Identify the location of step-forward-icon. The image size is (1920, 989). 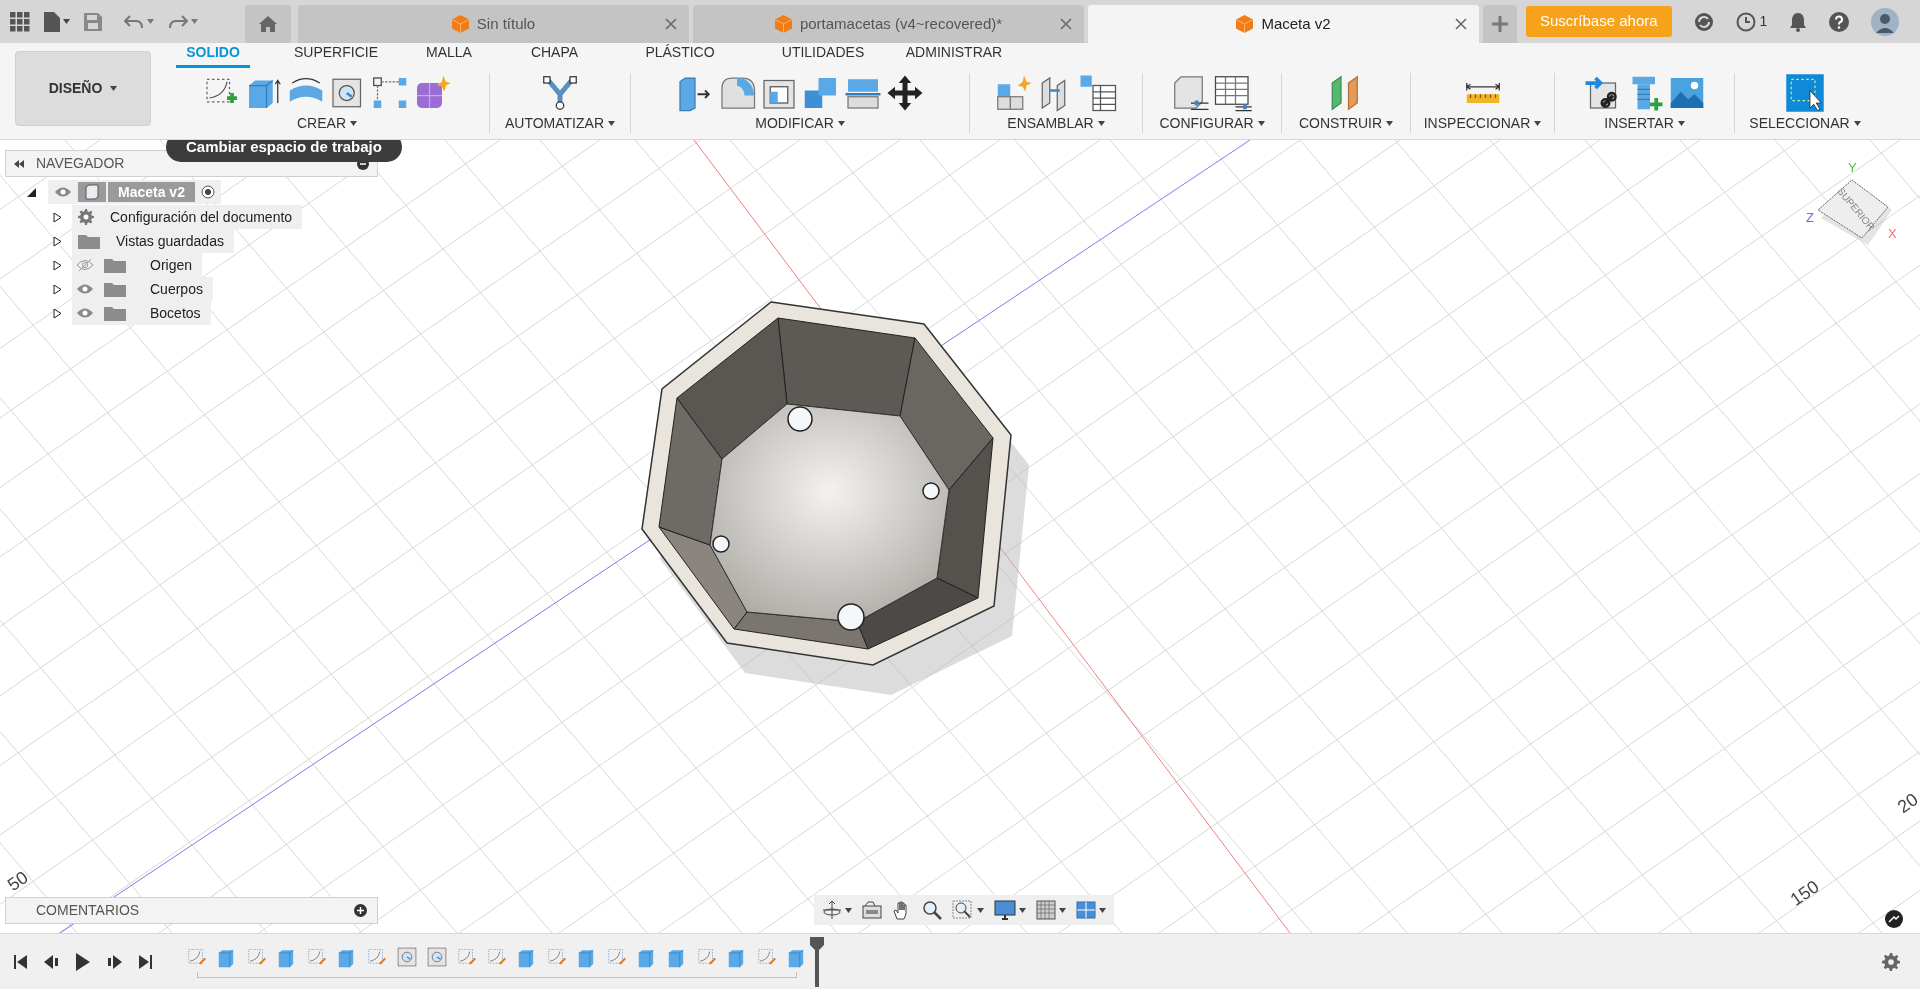
(114, 961).